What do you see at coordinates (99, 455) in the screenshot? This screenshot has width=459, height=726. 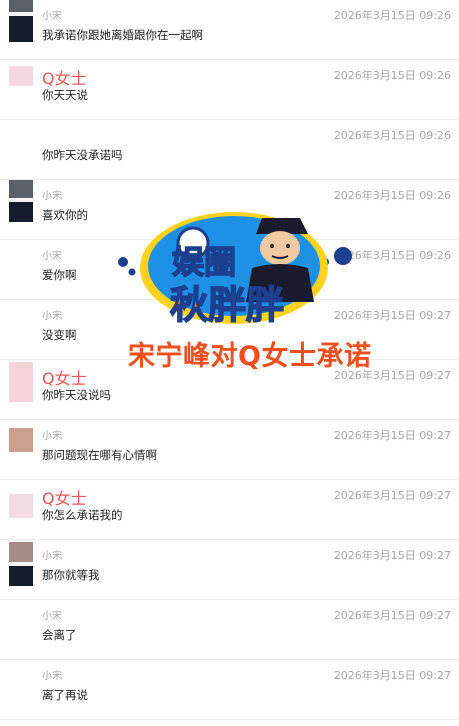 I see `message-text: 那问题现在哪有心情啊` at bounding box center [99, 455].